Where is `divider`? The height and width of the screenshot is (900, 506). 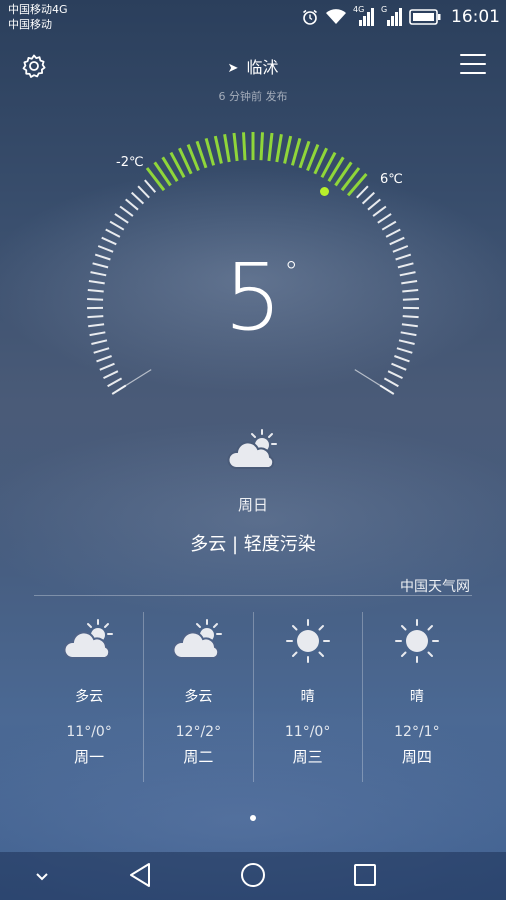
divider is located at coordinates (253, 595).